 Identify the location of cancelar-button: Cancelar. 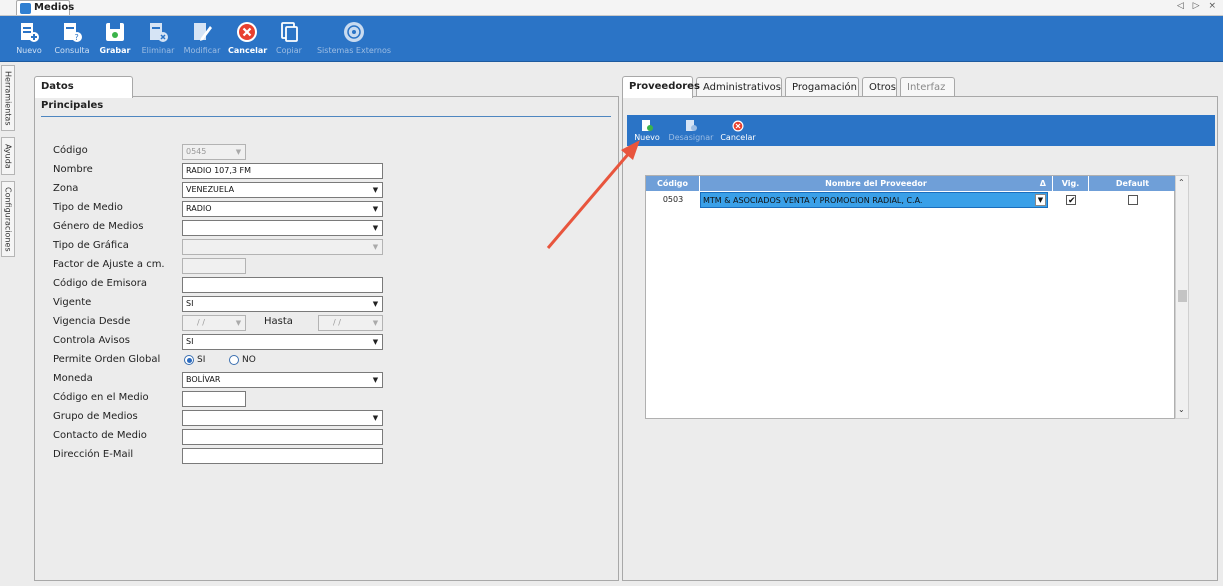
(247, 38).